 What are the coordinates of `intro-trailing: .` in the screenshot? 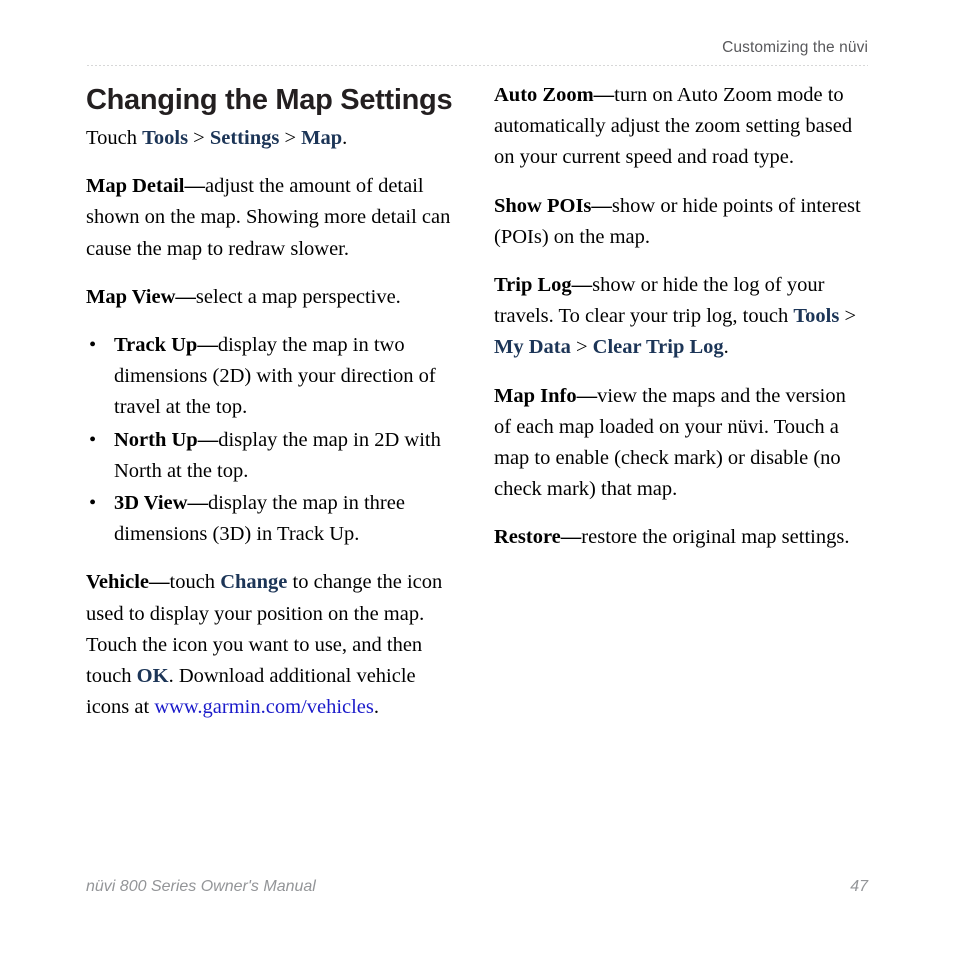 It's located at (345, 138).